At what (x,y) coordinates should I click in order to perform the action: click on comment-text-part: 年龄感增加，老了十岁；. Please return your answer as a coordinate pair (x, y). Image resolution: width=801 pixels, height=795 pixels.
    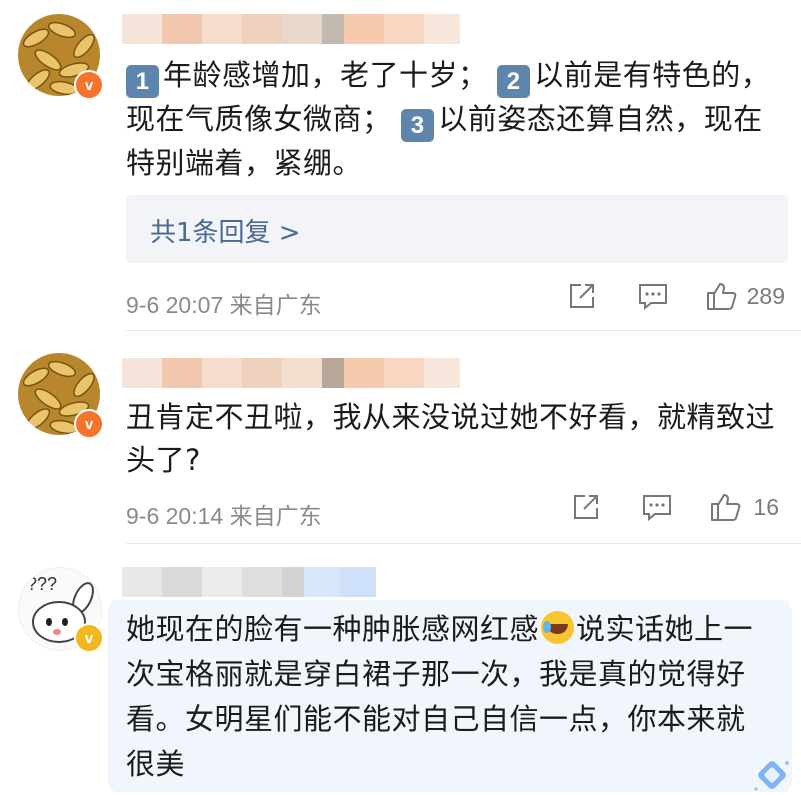
    Looking at the image, I should click on (325, 75).